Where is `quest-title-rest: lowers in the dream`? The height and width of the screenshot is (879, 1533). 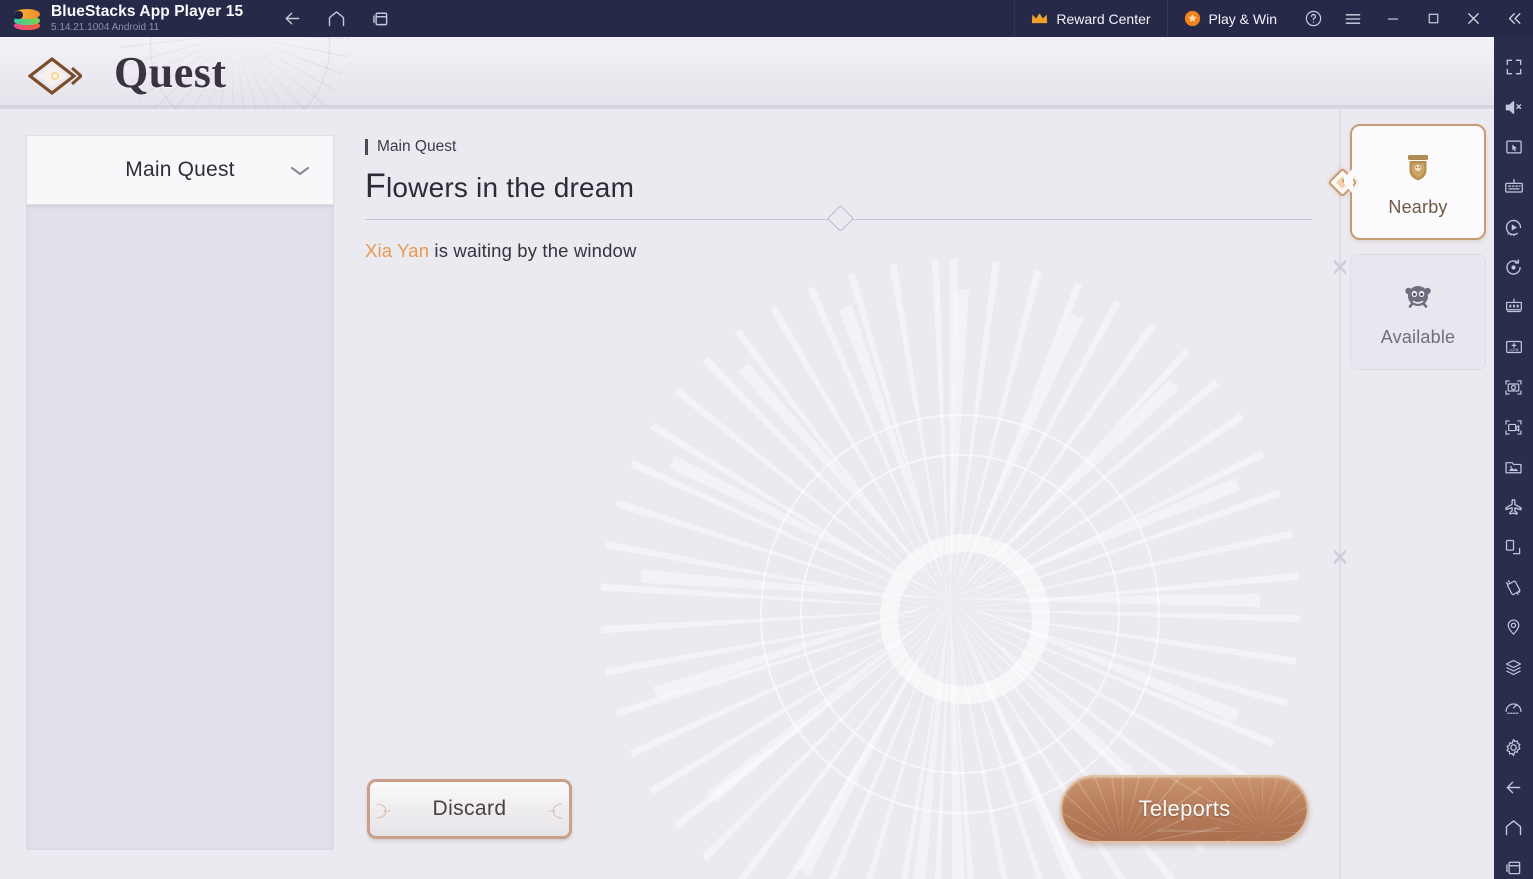 quest-title-rest: lowers in the dream is located at coordinates (510, 187).